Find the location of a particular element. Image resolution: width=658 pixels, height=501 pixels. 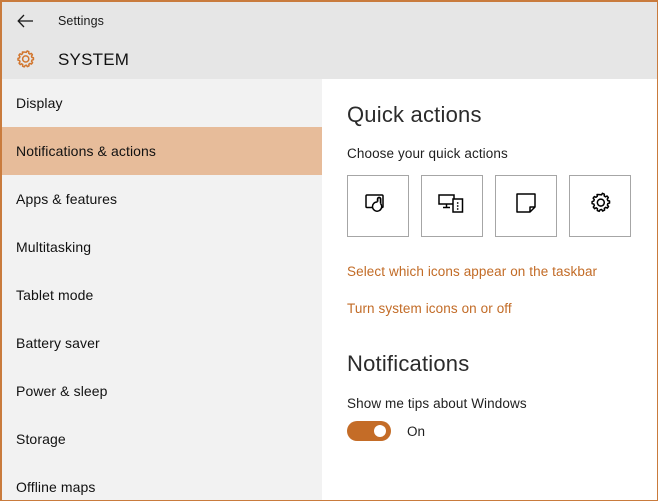

sidebar-item-label: Power & sleep is located at coordinates (62, 391).